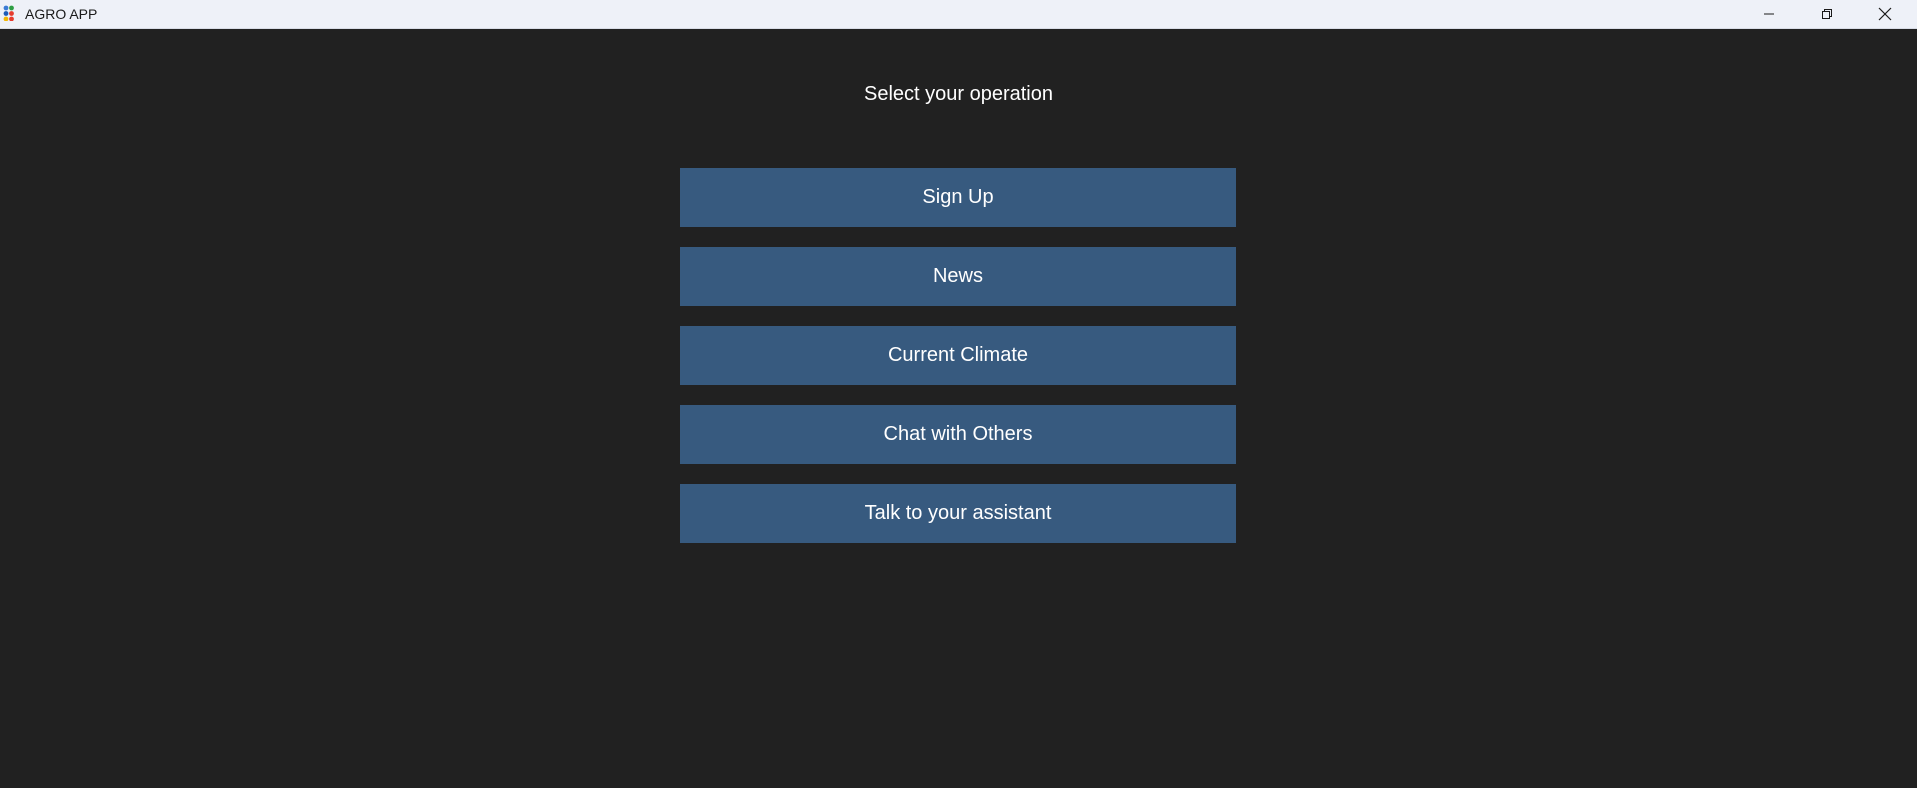  Describe the element at coordinates (958, 197) in the screenshot. I see `sign-up-button: Sign Up` at that location.